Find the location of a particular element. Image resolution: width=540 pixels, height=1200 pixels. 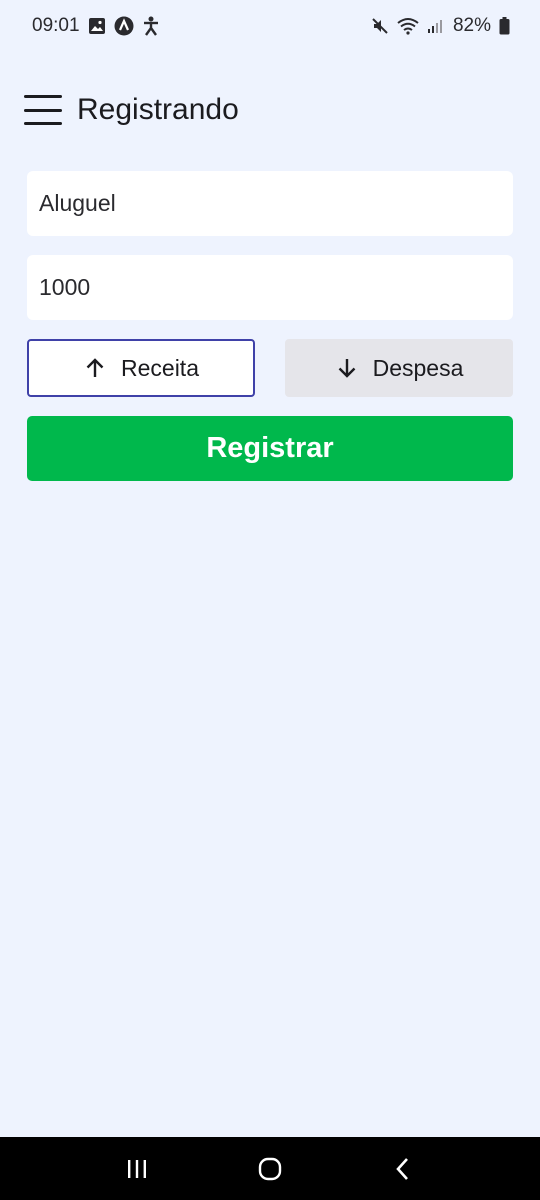

status-left: 09:01 is located at coordinates (96, 26).